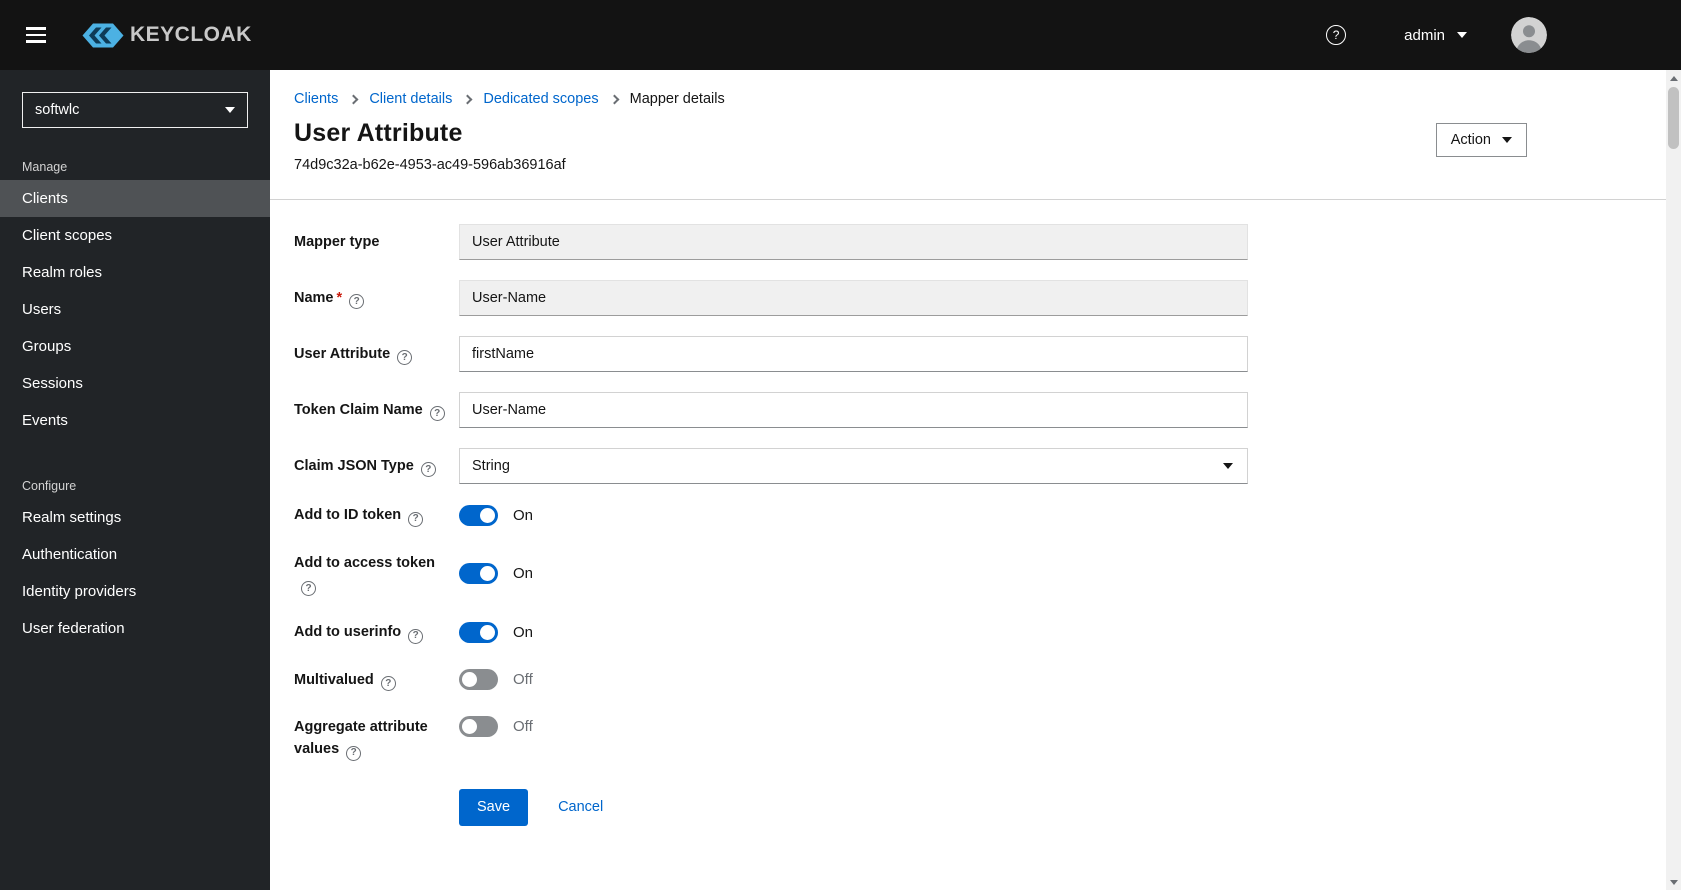 This screenshot has width=1681, height=890. What do you see at coordinates (49, 486) in the screenshot?
I see `nav-section-configure: Configure` at bounding box center [49, 486].